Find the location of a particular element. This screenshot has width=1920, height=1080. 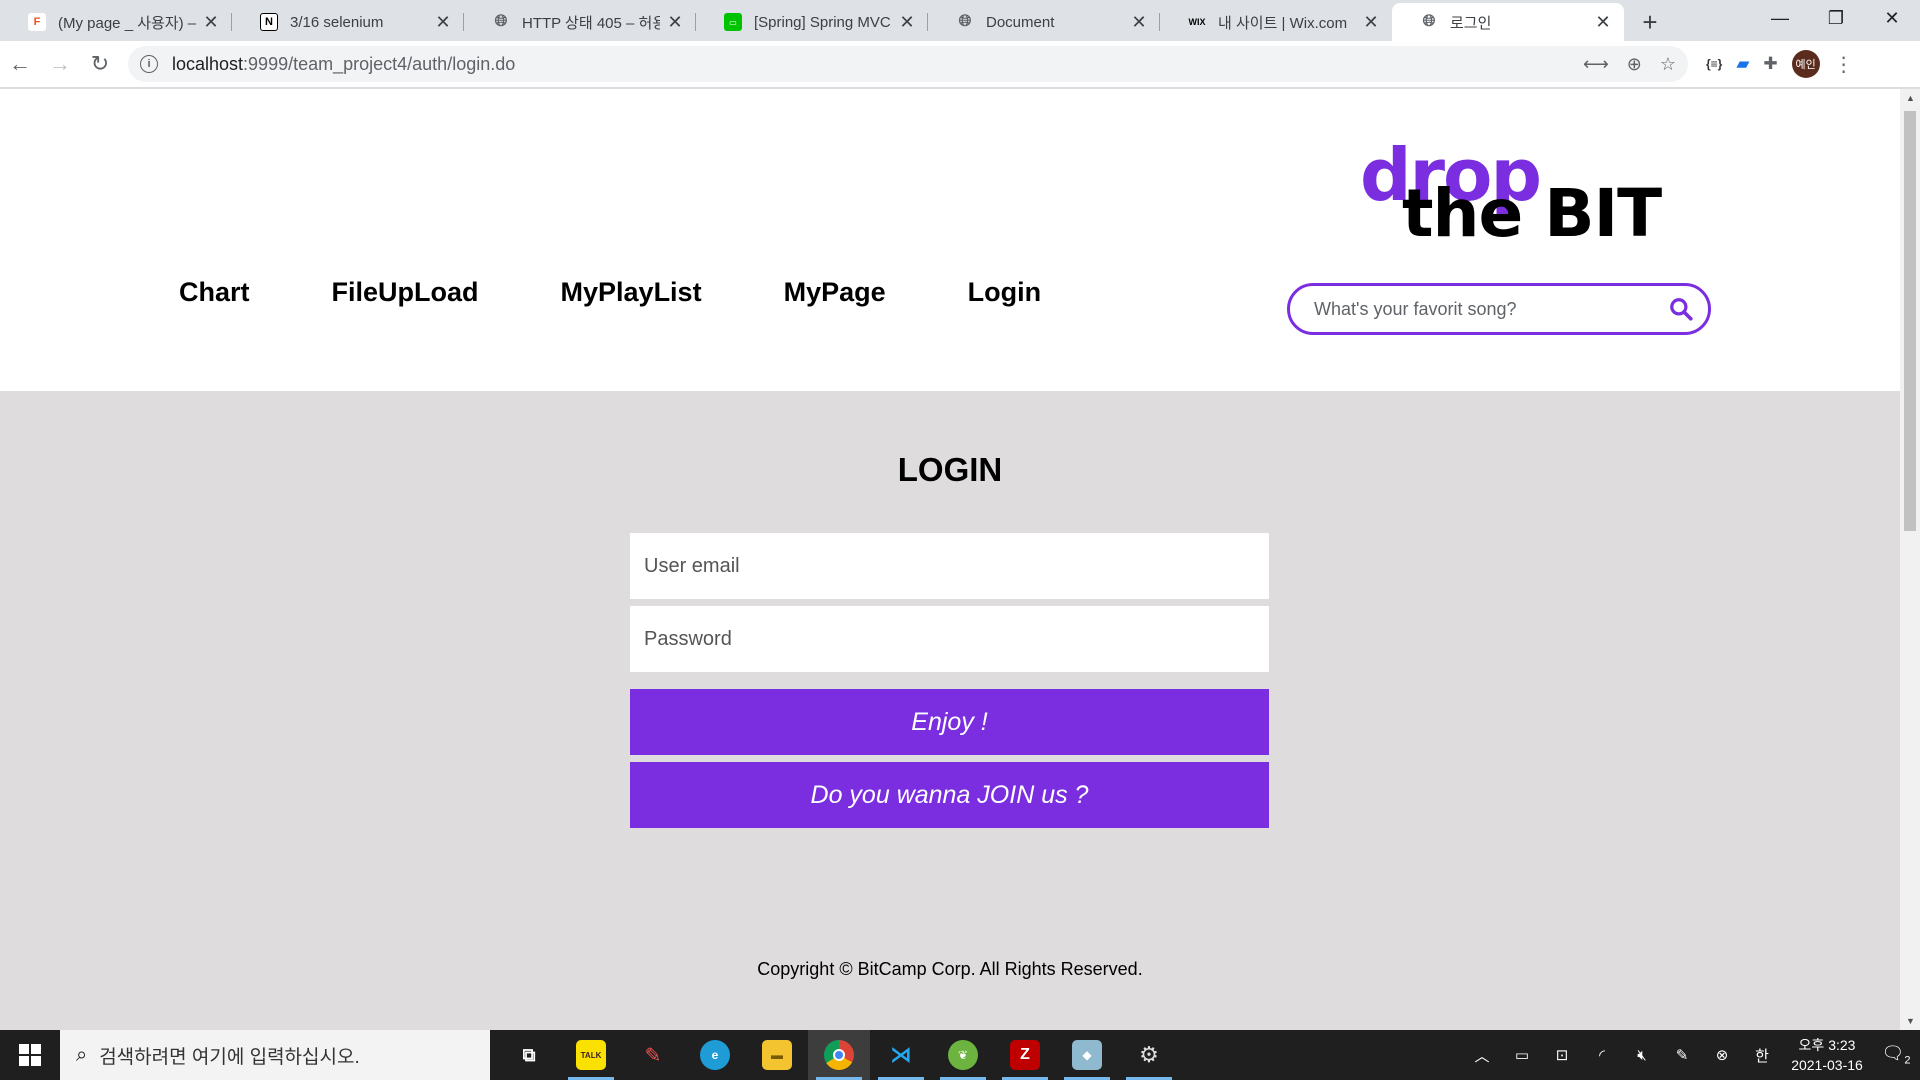

start-button is located at coordinates (30, 1055).